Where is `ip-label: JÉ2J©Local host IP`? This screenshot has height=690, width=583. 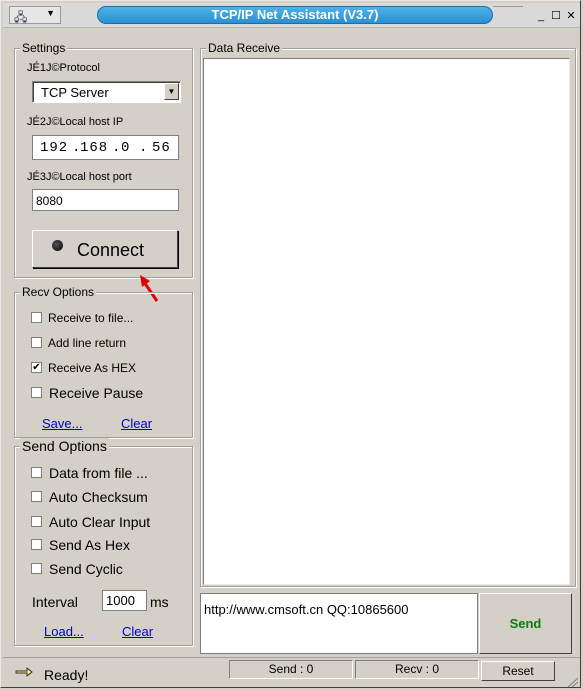 ip-label: JÉ2J©Local host IP is located at coordinates (75, 122).